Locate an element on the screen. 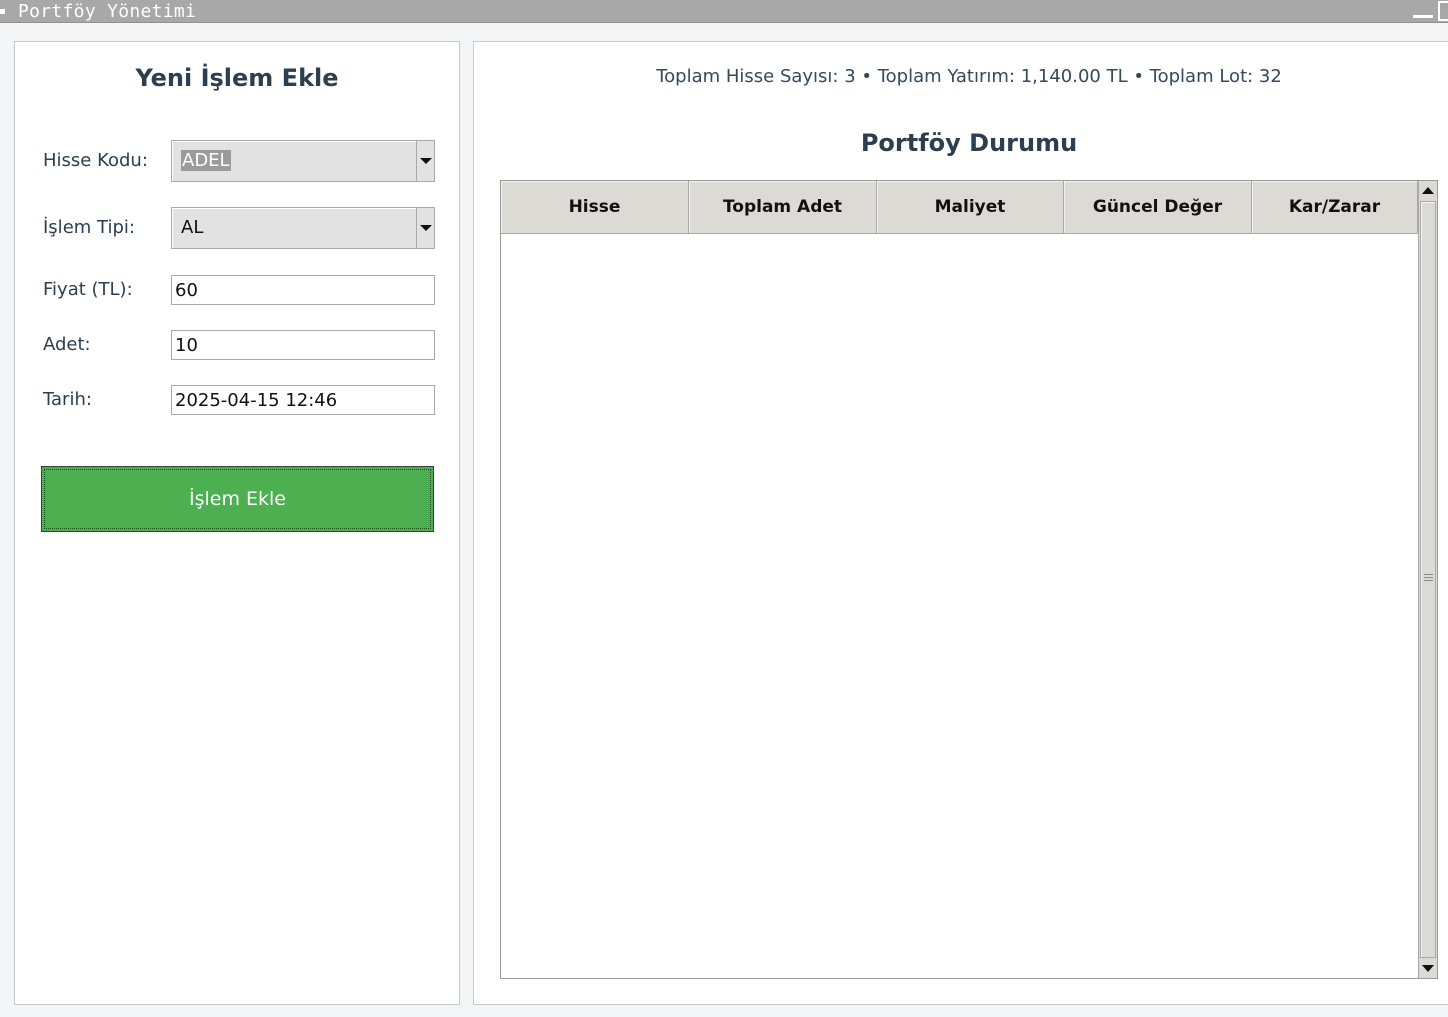  column-header-current-value: Güncel Değer is located at coordinates (1158, 207).